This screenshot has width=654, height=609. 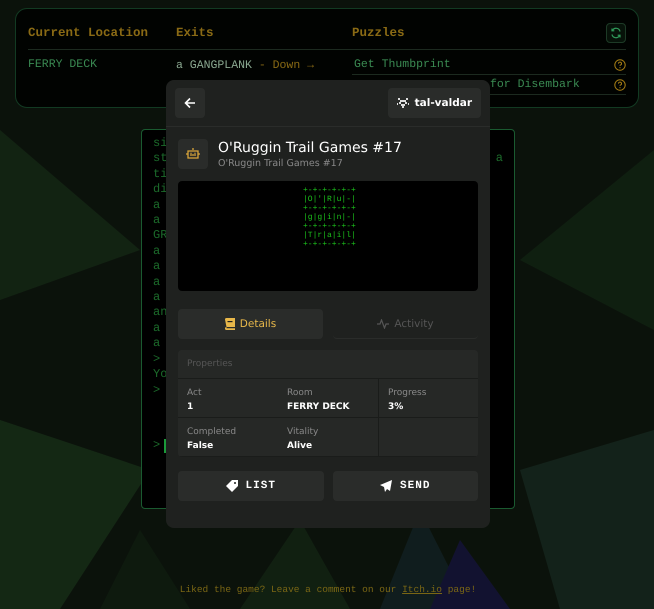 I want to click on property-value: 3%, so click(x=396, y=407).